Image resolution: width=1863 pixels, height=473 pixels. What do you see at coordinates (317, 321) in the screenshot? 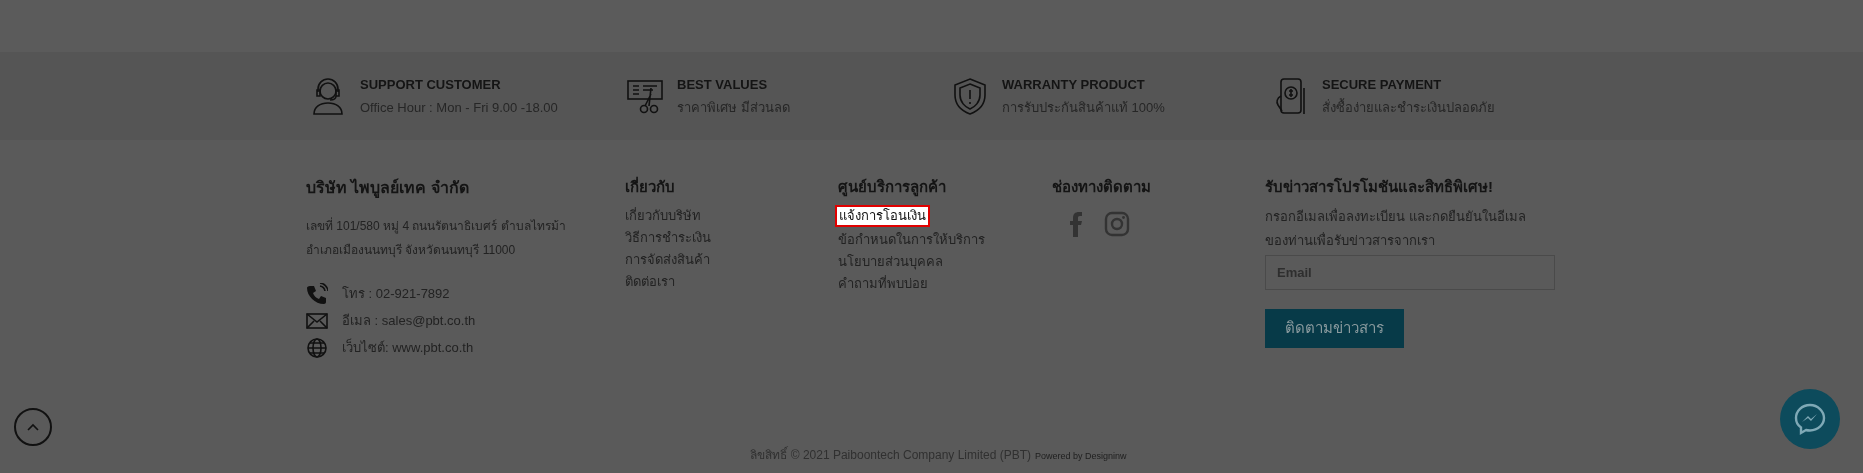
I see `mail-icon` at bounding box center [317, 321].